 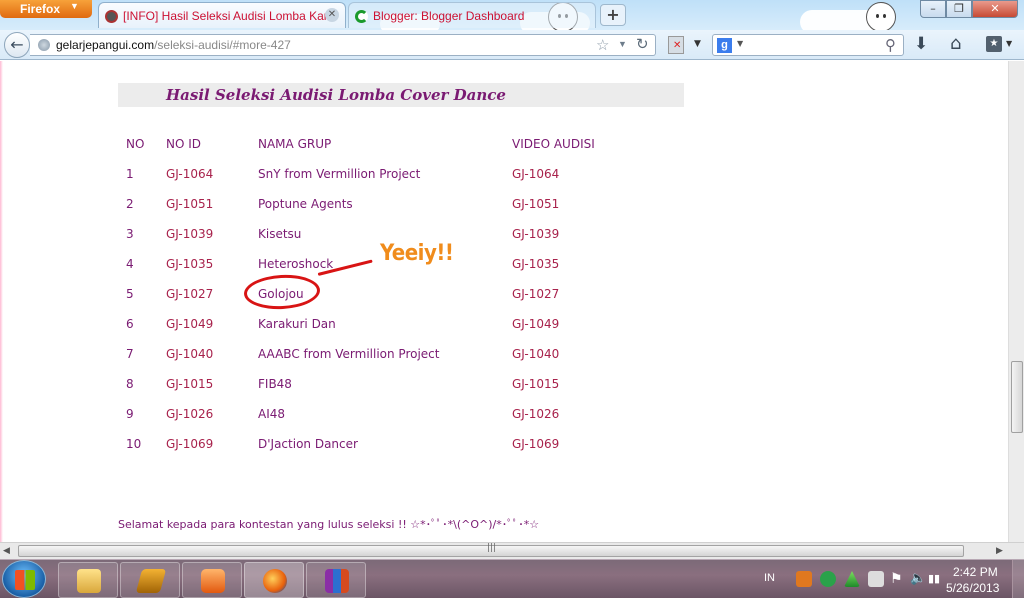 I want to click on horizontal-scrollbar: ◀ ||| ▶, so click(x=512, y=550).